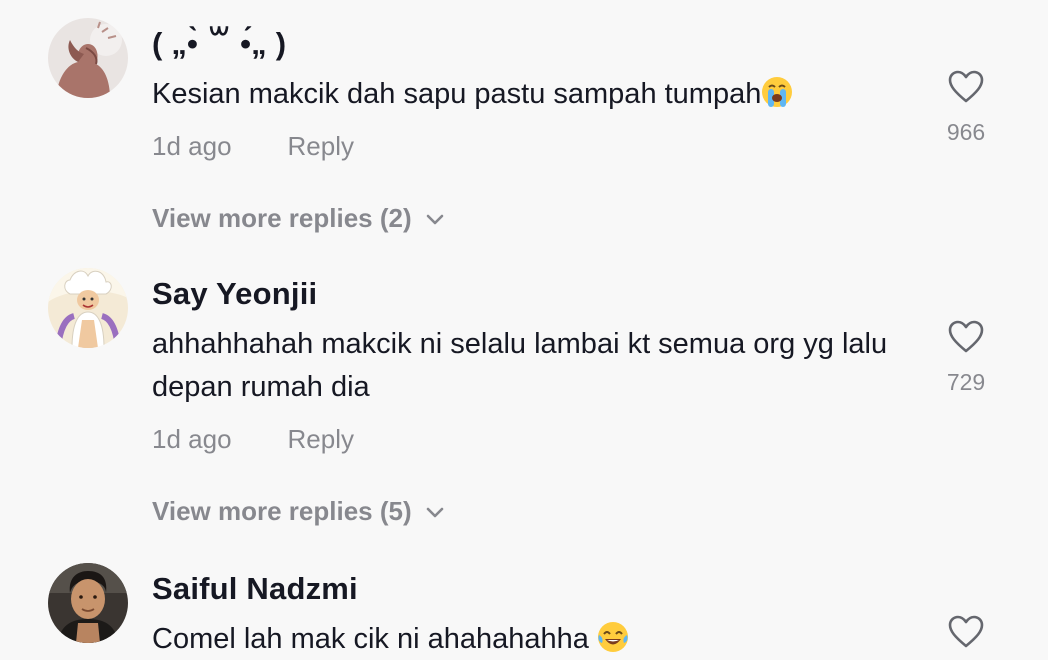  What do you see at coordinates (532, 511) in the screenshot?
I see `view-more-replies-button: View more replies (5)` at bounding box center [532, 511].